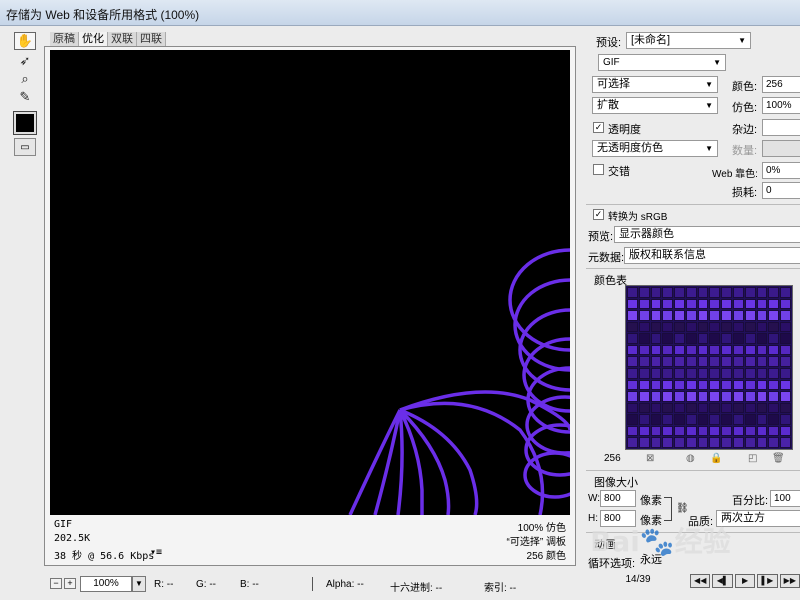  I want to click on link-icon: ⛓, so click(682, 508).